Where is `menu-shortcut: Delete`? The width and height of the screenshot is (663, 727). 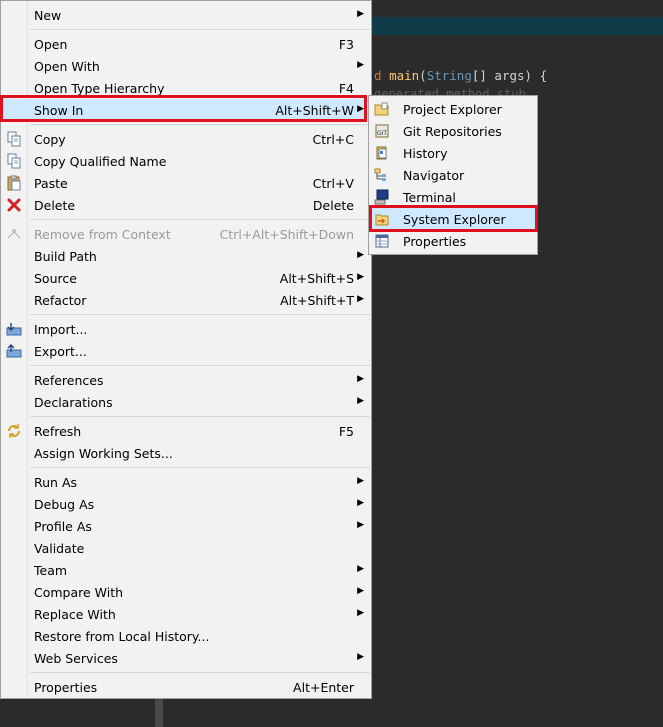 menu-shortcut: Delete is located at coordinates (333, 205).